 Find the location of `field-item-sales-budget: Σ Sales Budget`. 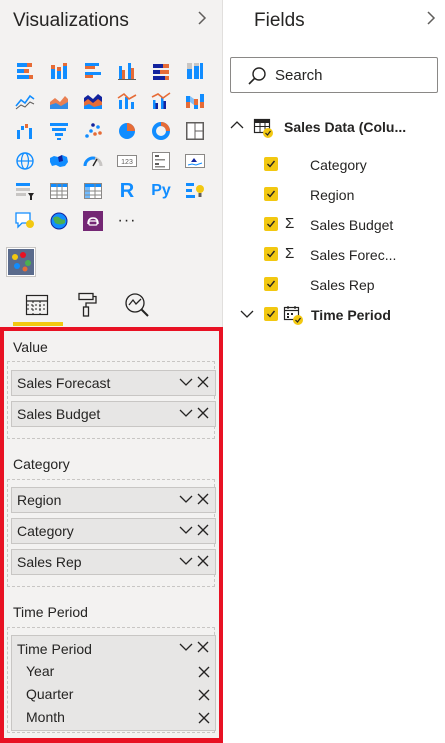

field-item-sales-budget: Σ Sales Budget is located at coordinates (354, 225).